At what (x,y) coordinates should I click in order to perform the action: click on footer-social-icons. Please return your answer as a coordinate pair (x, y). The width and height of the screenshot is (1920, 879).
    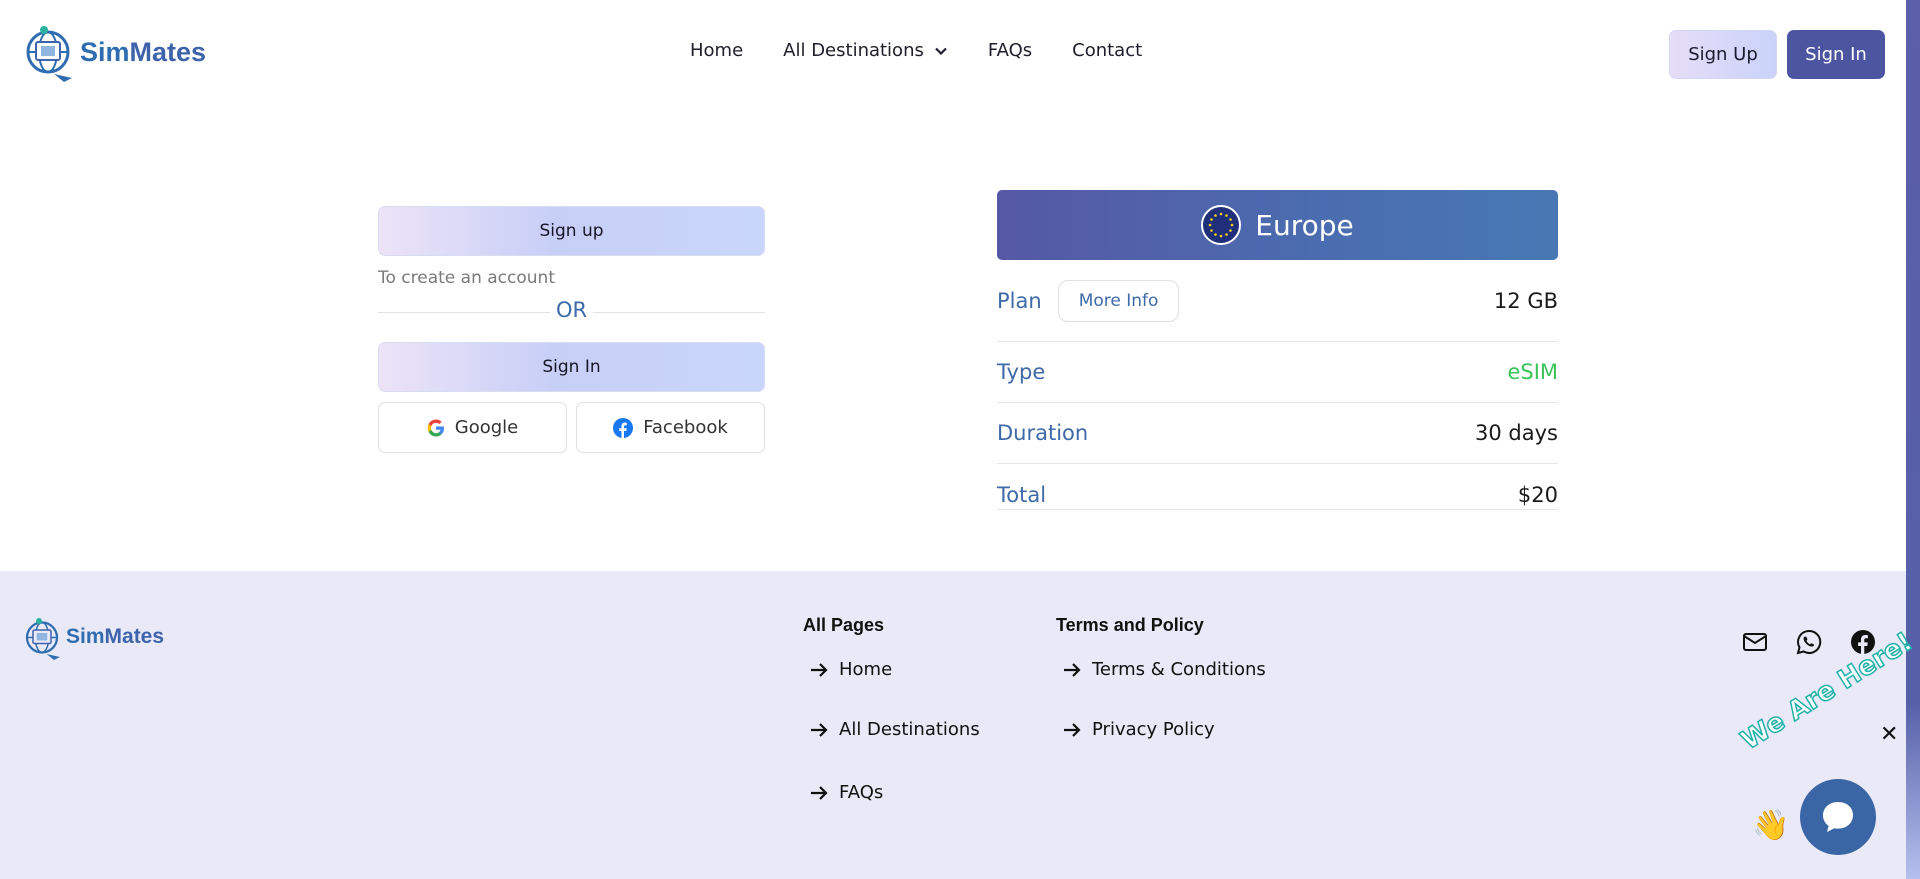
    Looking at the image, I should click on (1795, 644).